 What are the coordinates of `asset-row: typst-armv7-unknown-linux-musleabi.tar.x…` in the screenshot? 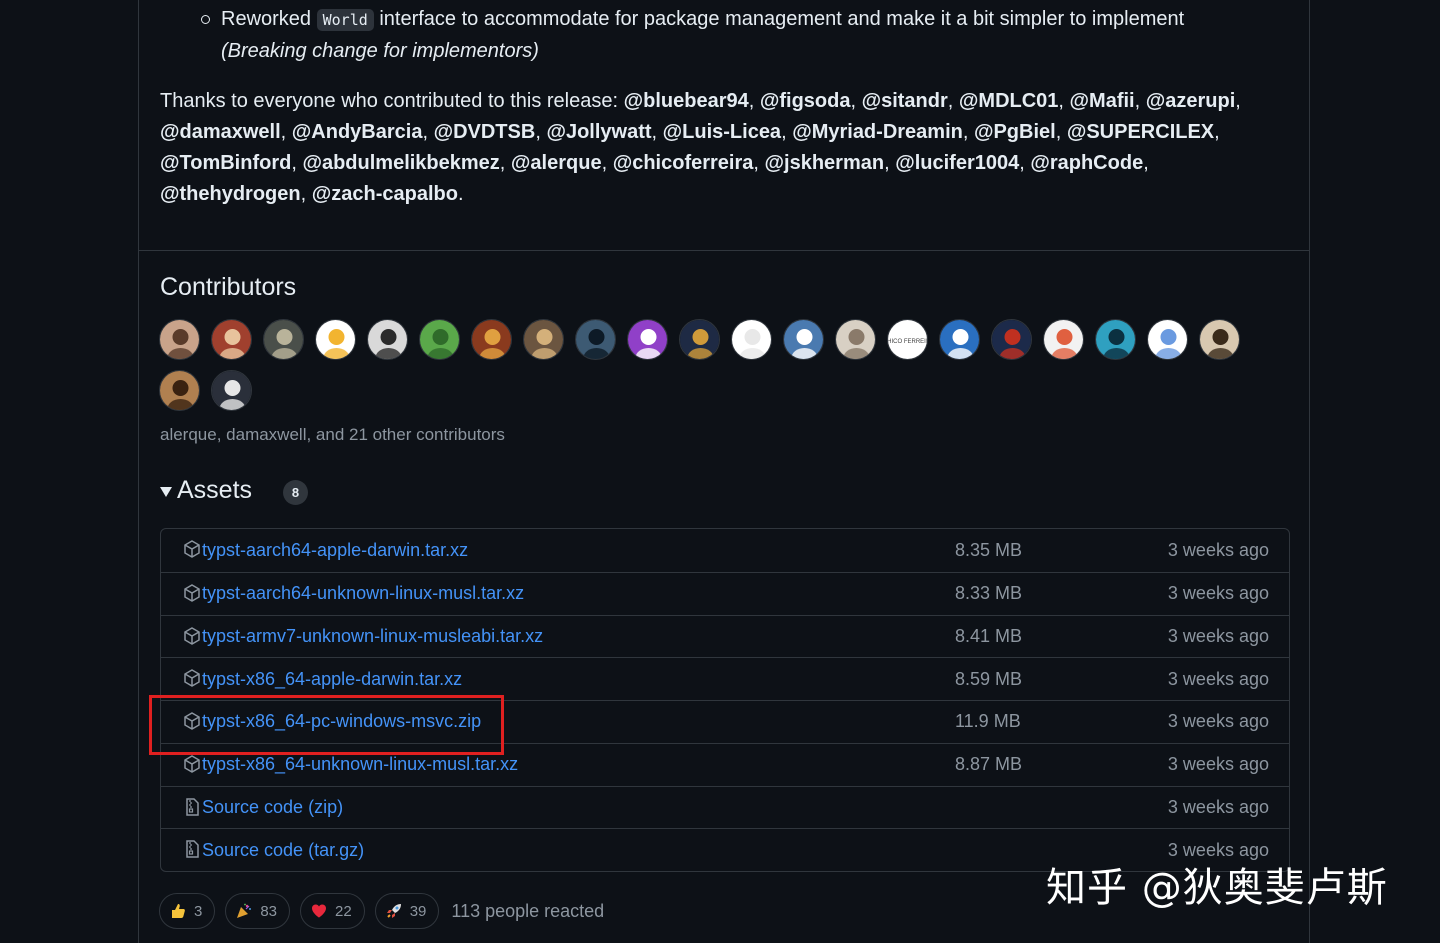 It's located at (725, 636).